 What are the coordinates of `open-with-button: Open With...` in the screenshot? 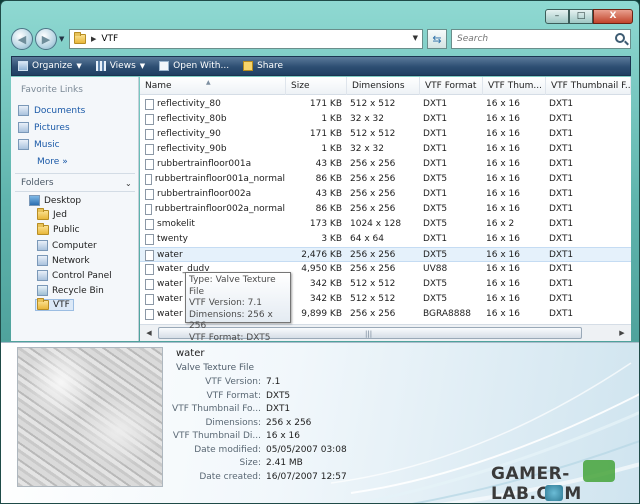 It's located at (194, 66).